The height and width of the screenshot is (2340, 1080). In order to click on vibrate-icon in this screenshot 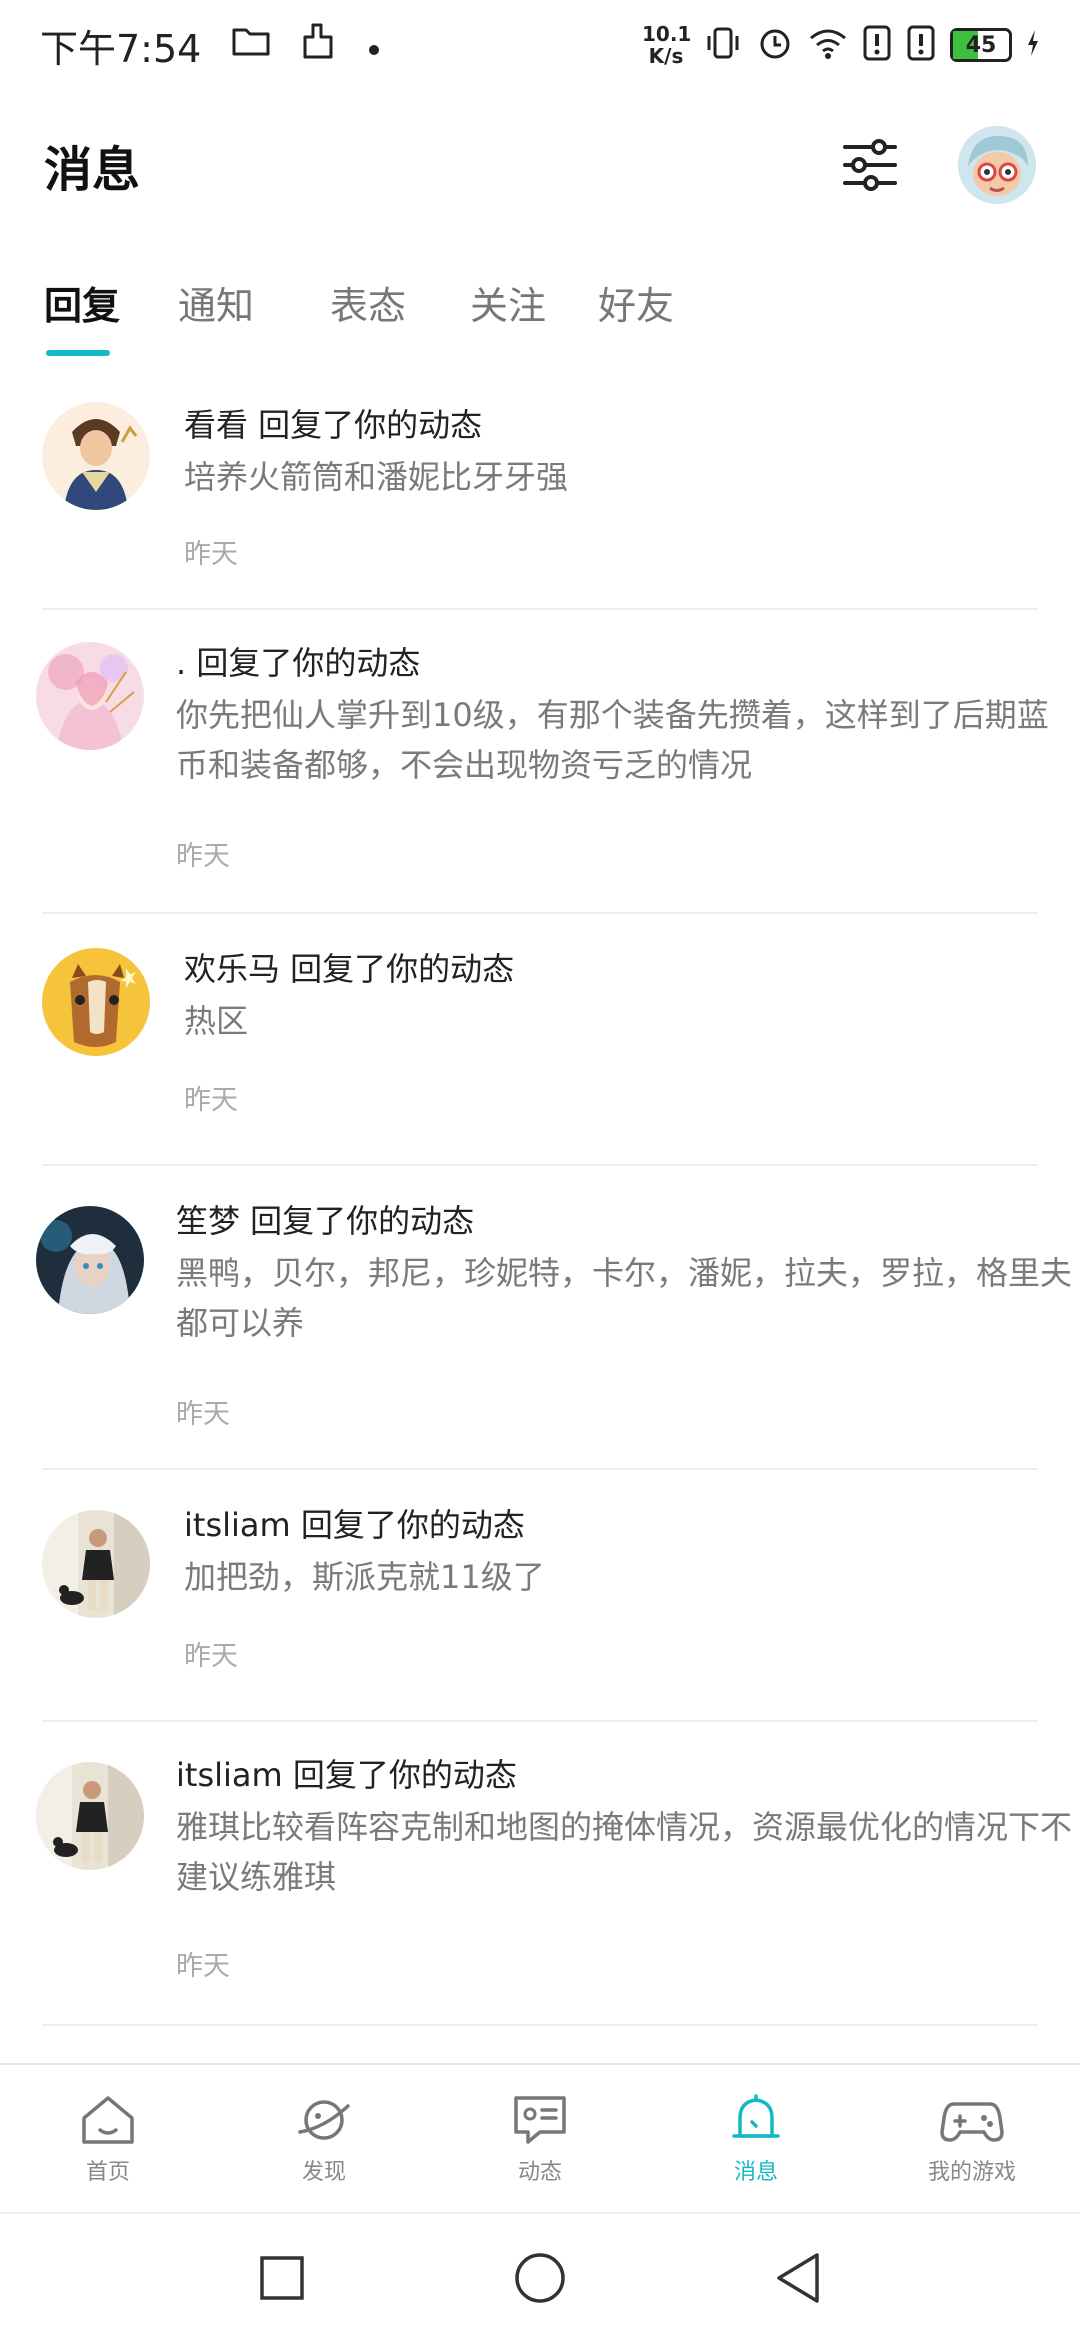, I will do `click(723, 45)`.